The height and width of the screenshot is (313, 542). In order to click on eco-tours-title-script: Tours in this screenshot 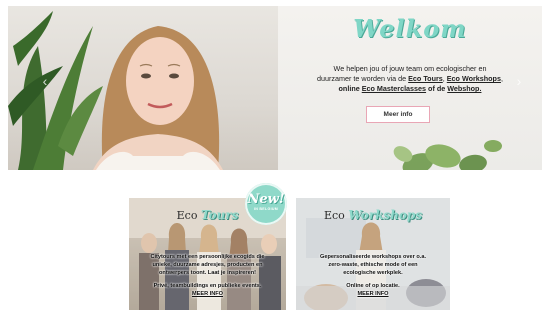, I will do `click(219, 215)`.